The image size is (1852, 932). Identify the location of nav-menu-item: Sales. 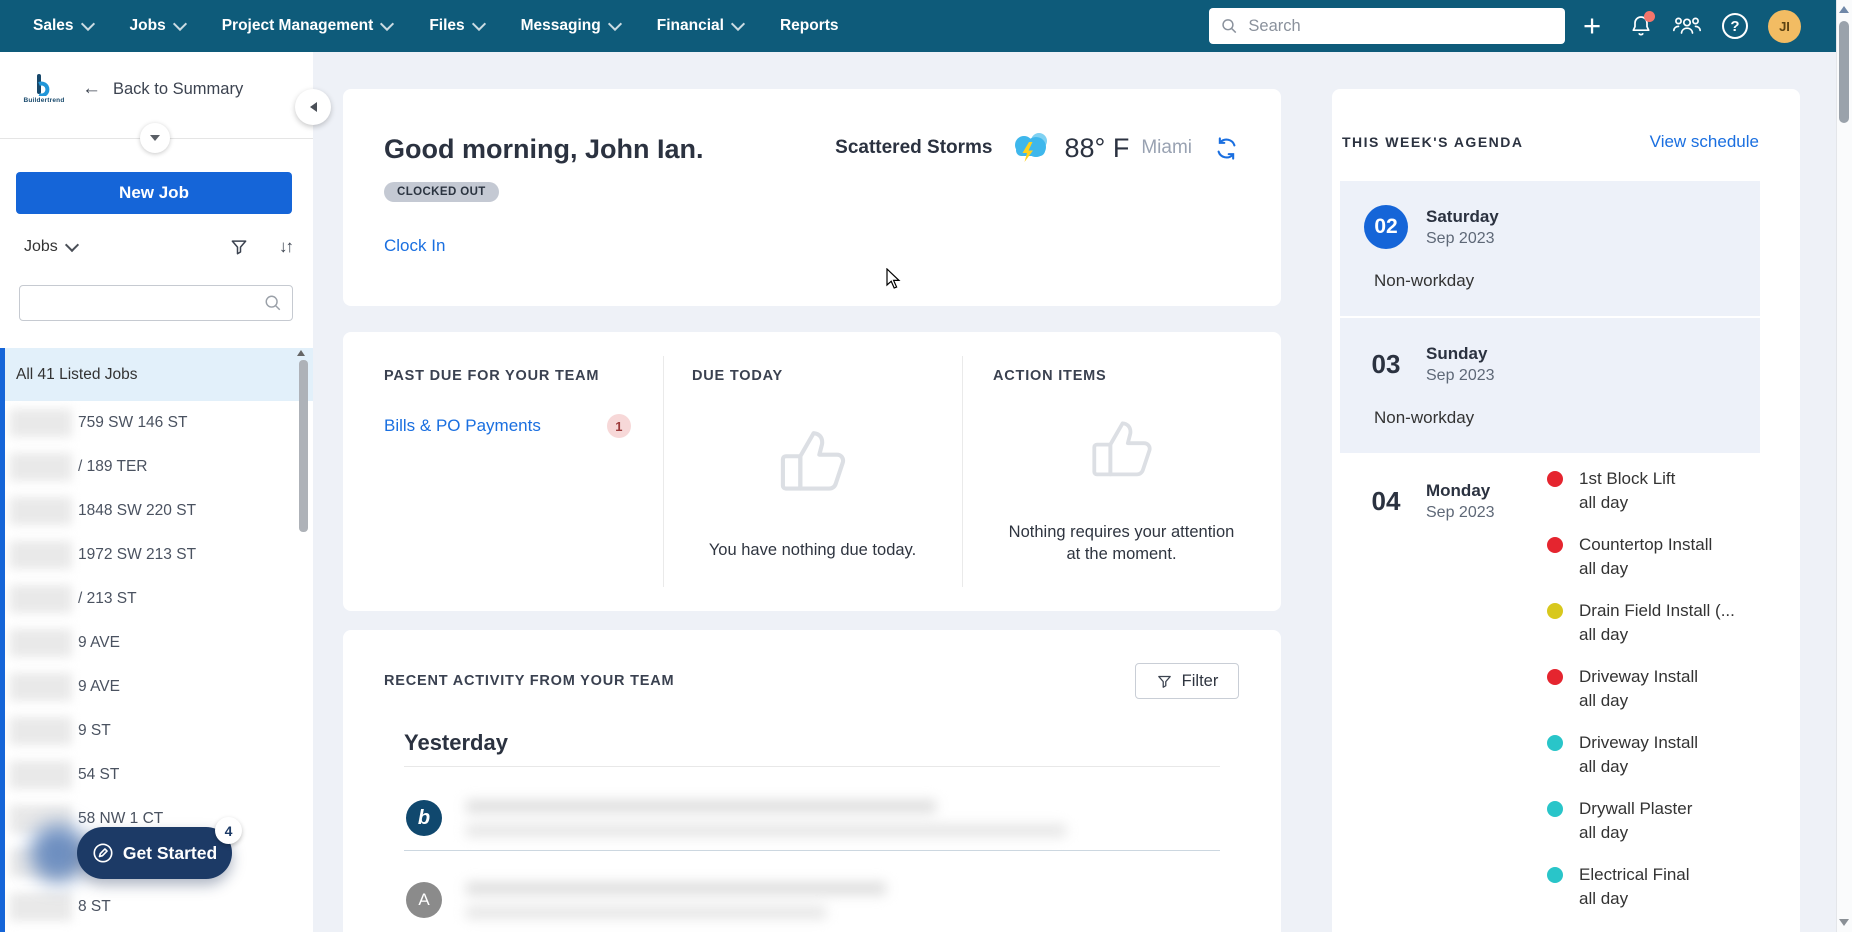
(64, 25).